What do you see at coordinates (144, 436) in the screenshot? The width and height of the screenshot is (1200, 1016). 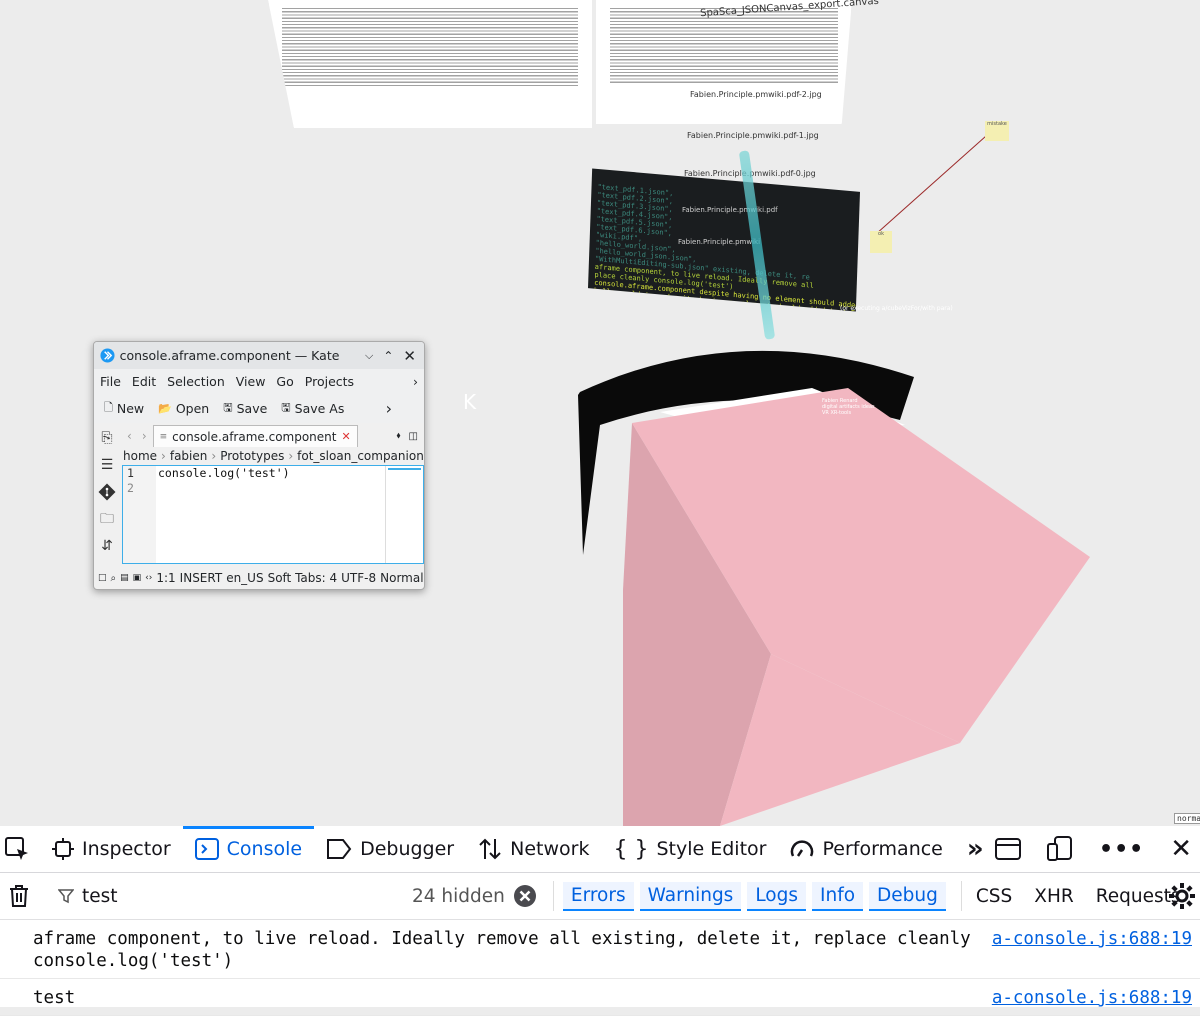 I see `tab-forward-icon: ›` at bounding box center [144, 436].